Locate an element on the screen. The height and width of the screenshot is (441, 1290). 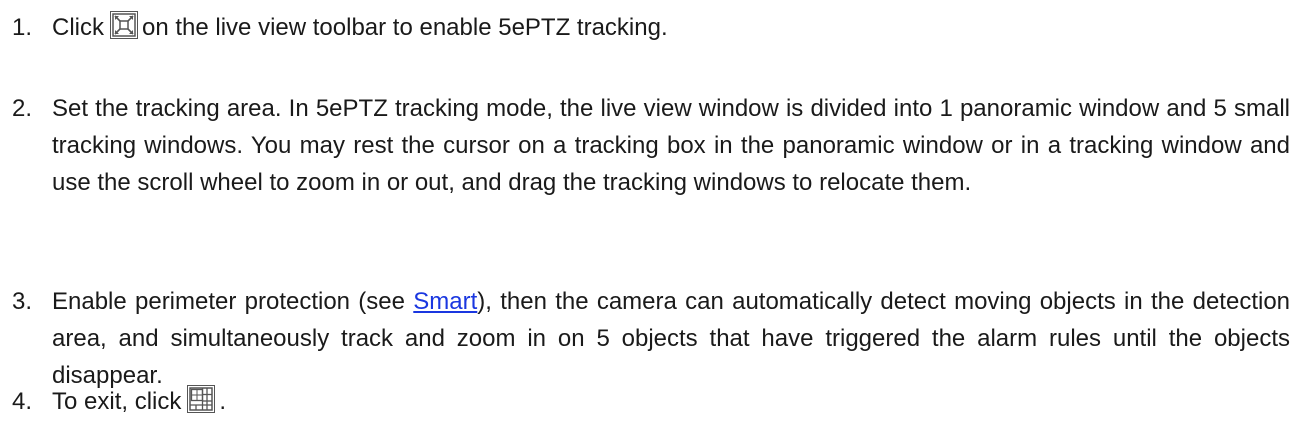
step-text-after-icon: . is located at coordinates (223, 401).